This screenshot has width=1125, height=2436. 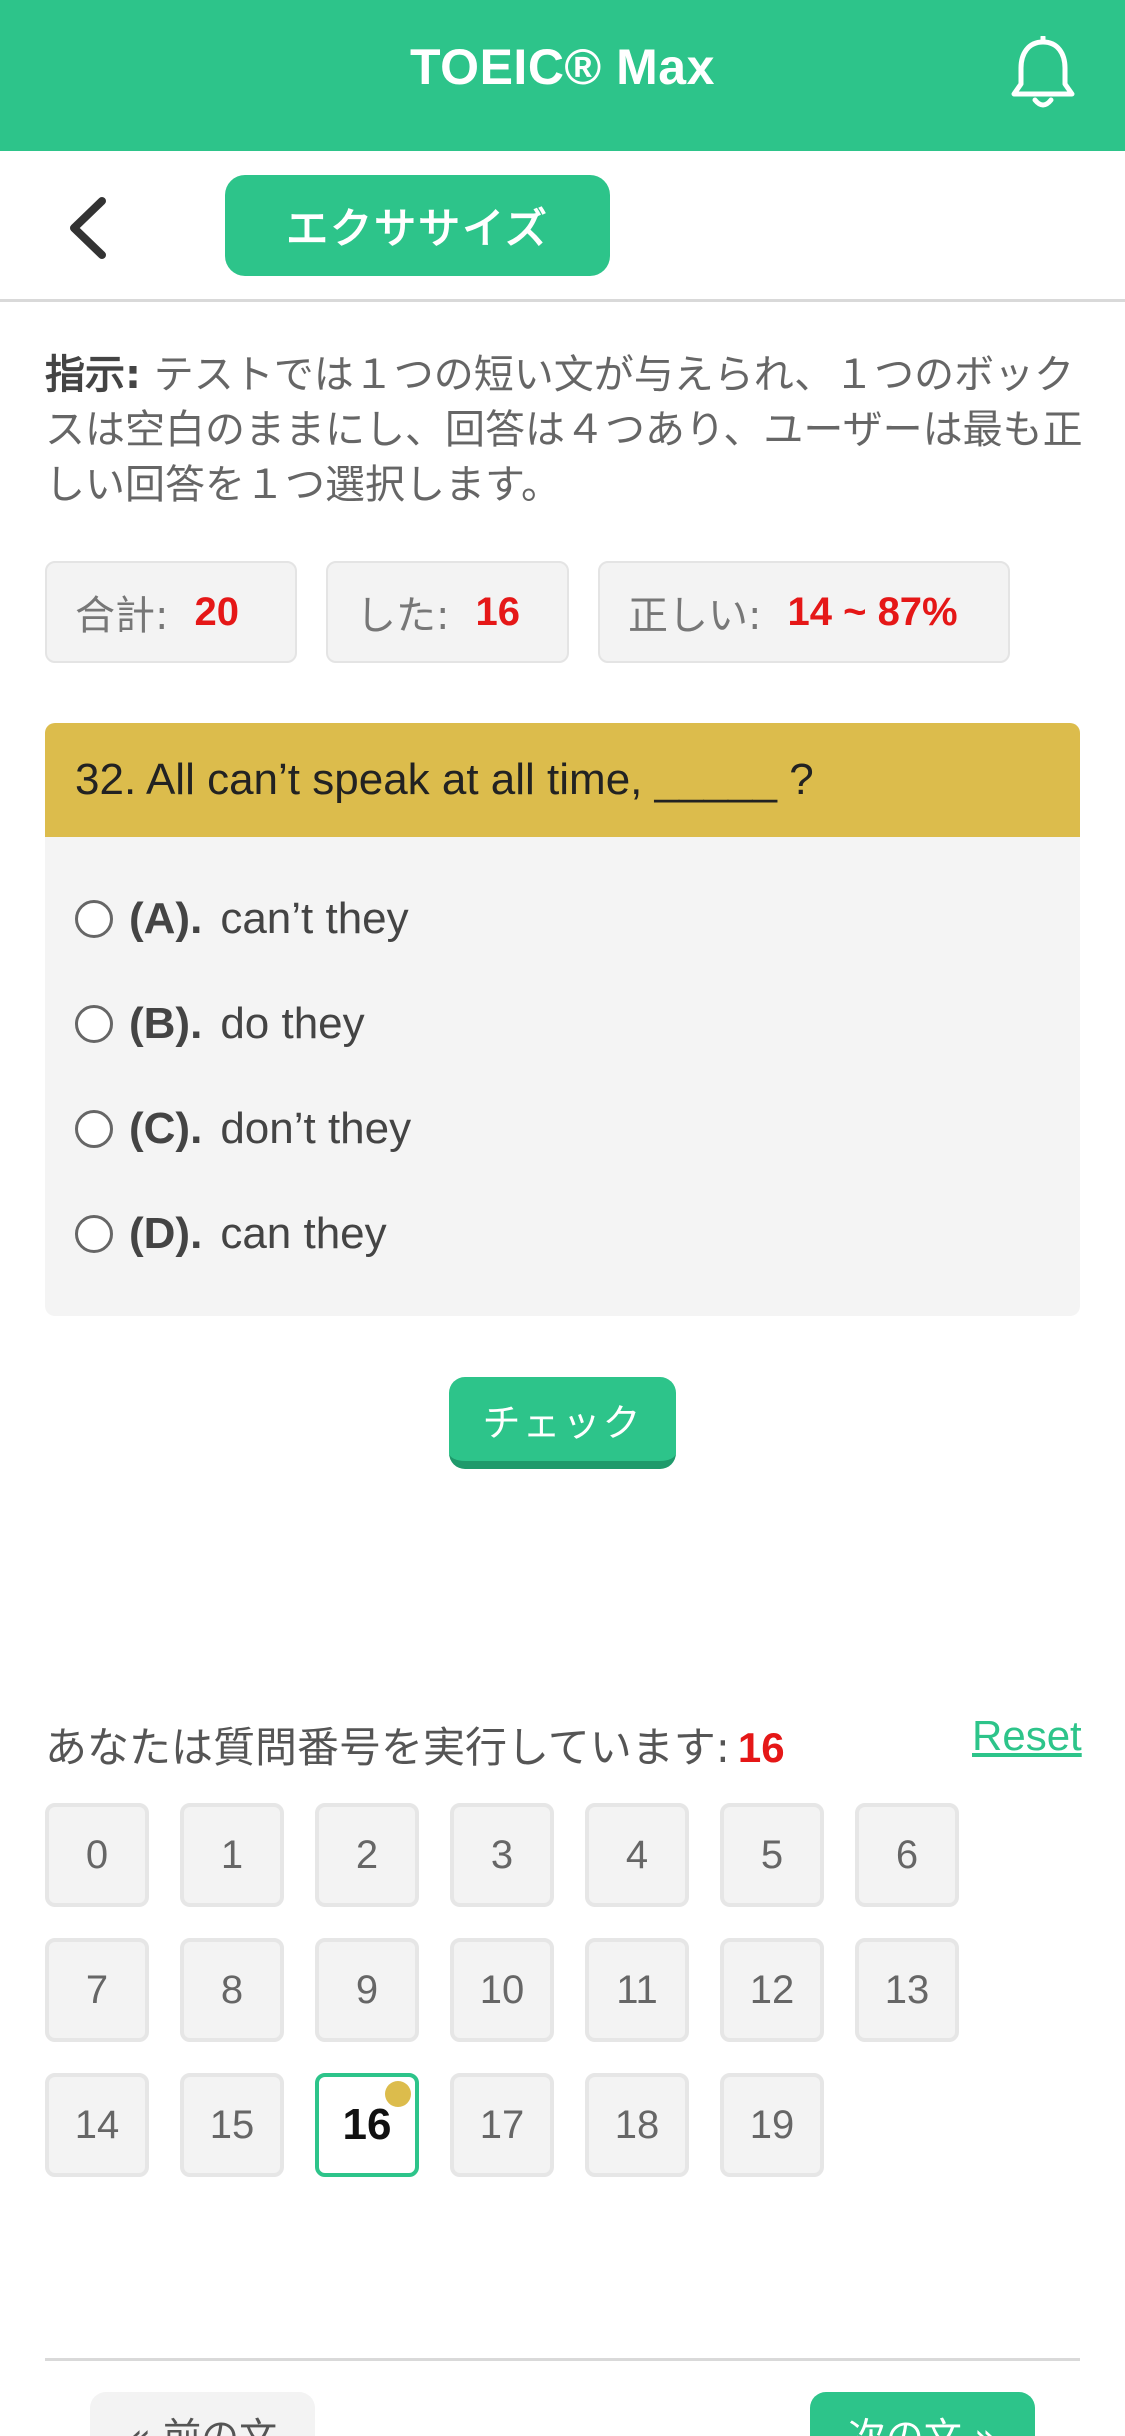 I want to click on reset-link: Reset, so click(x=1027, y=1736).